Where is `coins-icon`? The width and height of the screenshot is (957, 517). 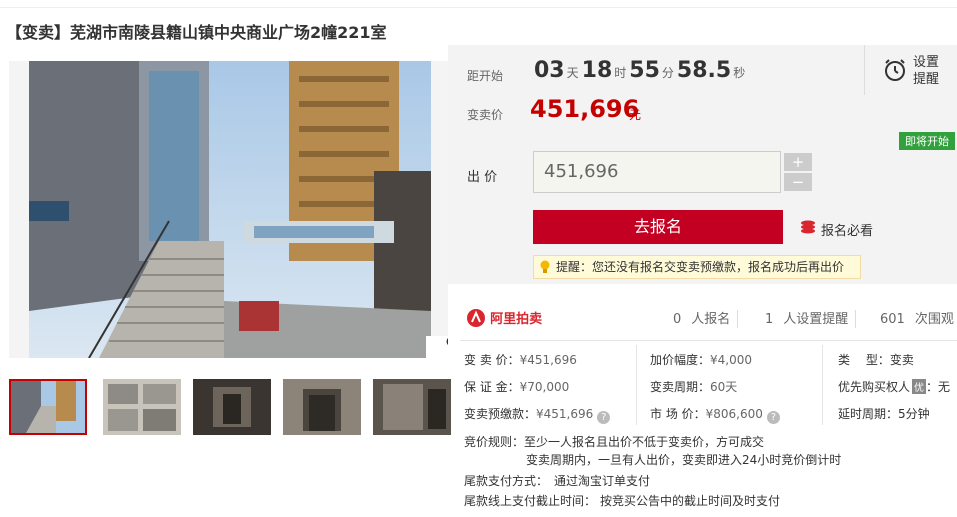
coins-icon is located at coordinates (808, 227).